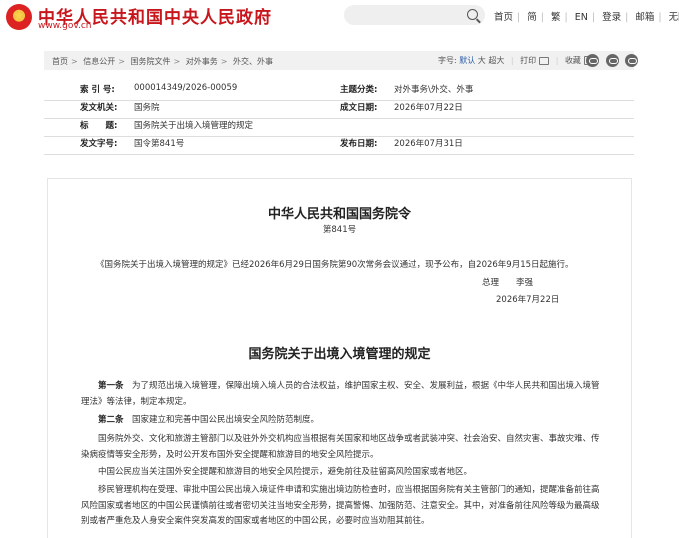 The height and width of the screenshot is (538, 679). What do you see at coordinates (339, 128) in the screenshot?
I see `meta-row: 标 题: 国务院关于出境入境管理的规定` at bounding box center [339, 128].